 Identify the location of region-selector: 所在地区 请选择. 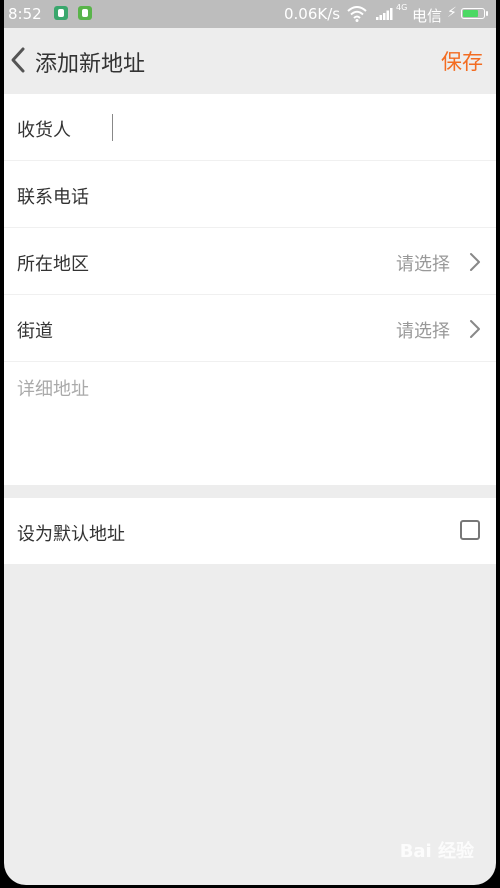
(250, 261).